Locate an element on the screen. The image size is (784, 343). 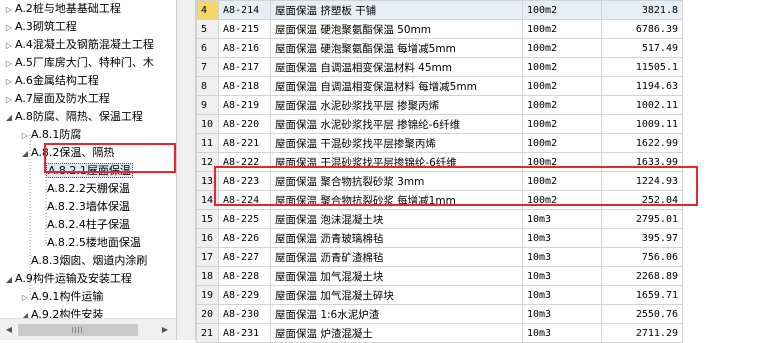
cell-num: 20 is located at coordinates (207, 314).